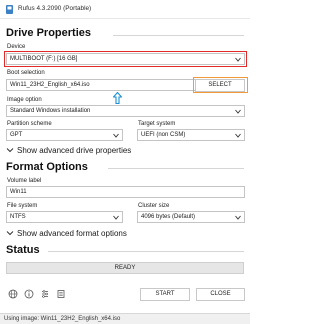  I want to click on log-icon, so click(61, 294).